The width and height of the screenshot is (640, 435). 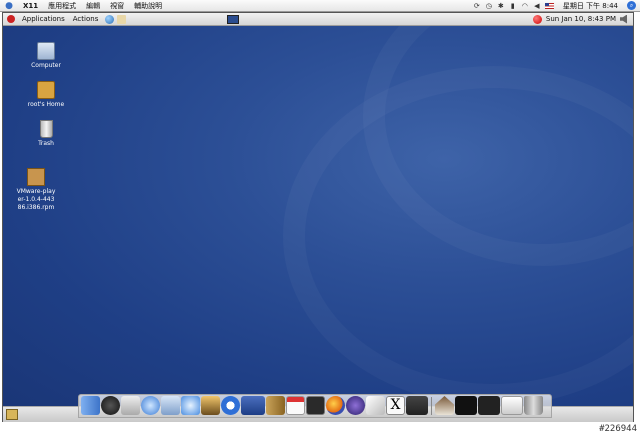 What do you see at coordinates (170, 405) in the screenshot?
I see `preview-icon` at bounding box center [170, 405].